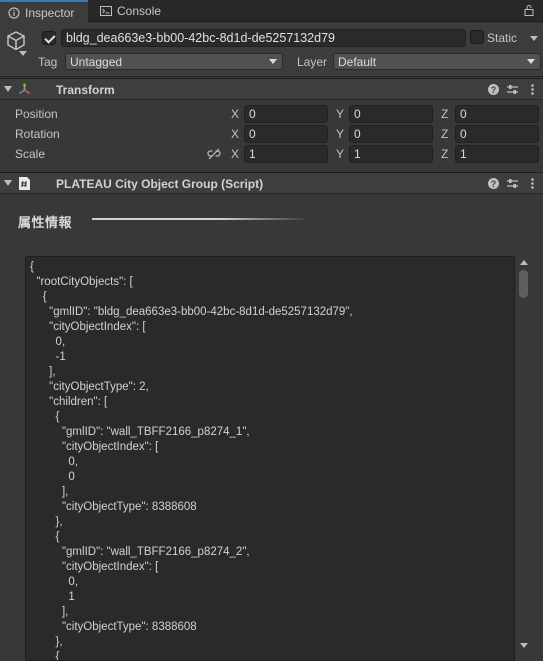 The width and height of the screenshot is (543, 661). Describe the element at coordinates (271, 11) in the screenshot. I see `tab-bar: Inspector Console` at that location.